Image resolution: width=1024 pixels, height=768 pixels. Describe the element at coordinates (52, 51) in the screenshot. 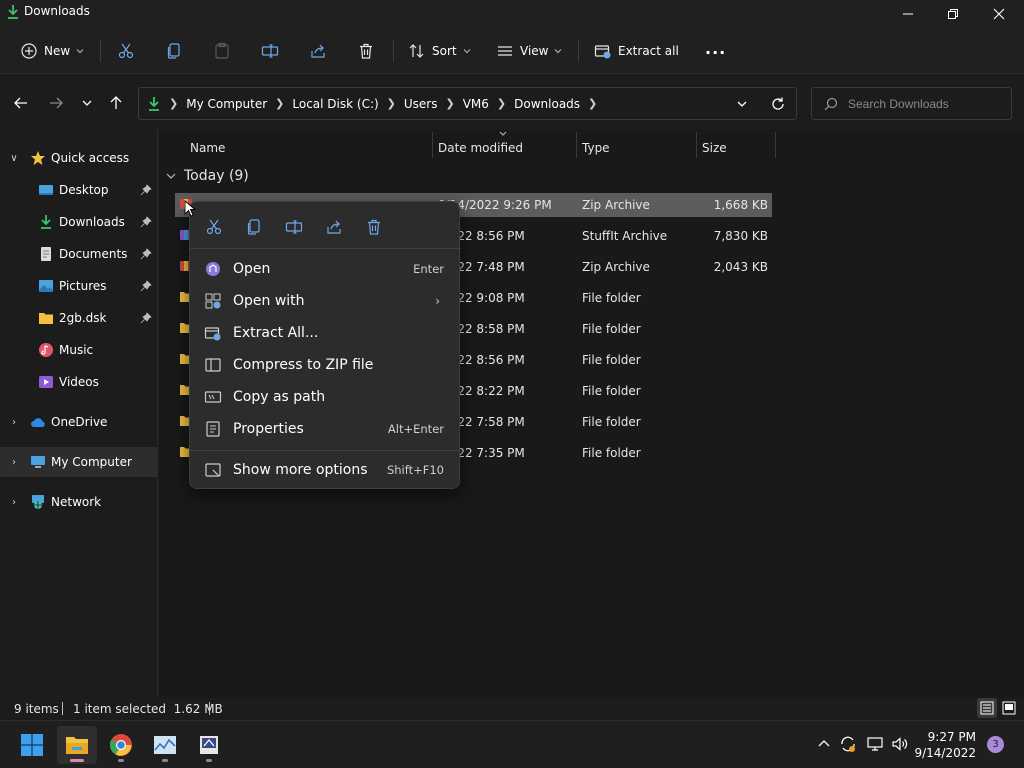

I see `new-button: New` at that location.